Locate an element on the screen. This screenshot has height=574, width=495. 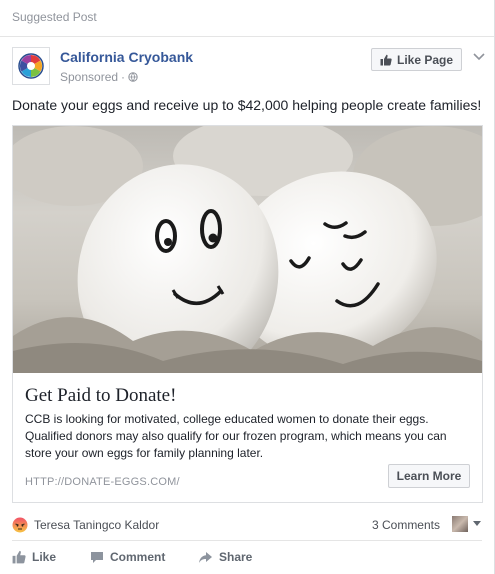
like-button: Like is located at coordinates (34, 557).